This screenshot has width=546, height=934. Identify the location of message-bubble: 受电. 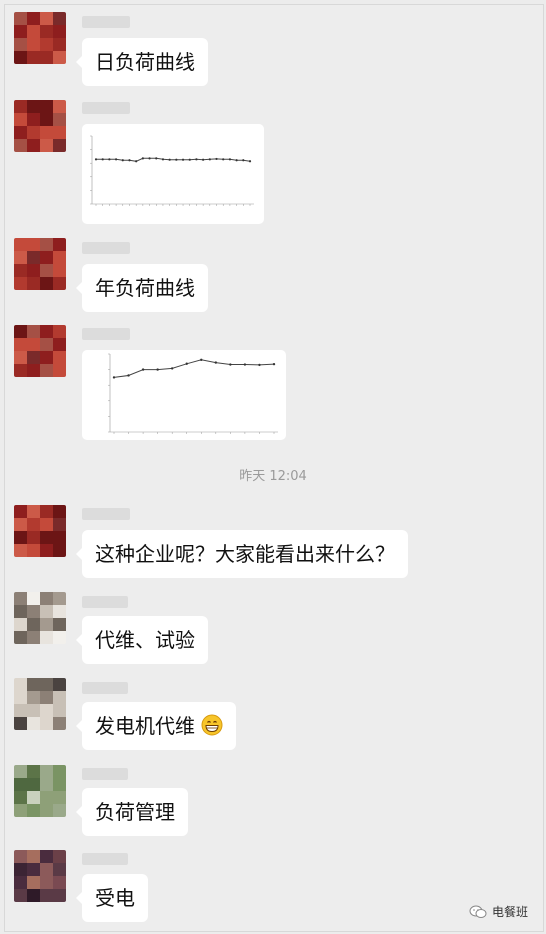
(112, 898).